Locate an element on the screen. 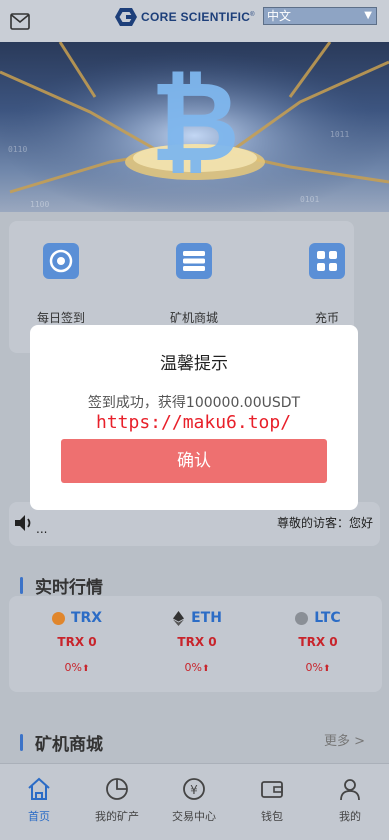 Image resolution: width=389 pixels, height=840 pixels. home-icon is located at coordinates (39, 788).